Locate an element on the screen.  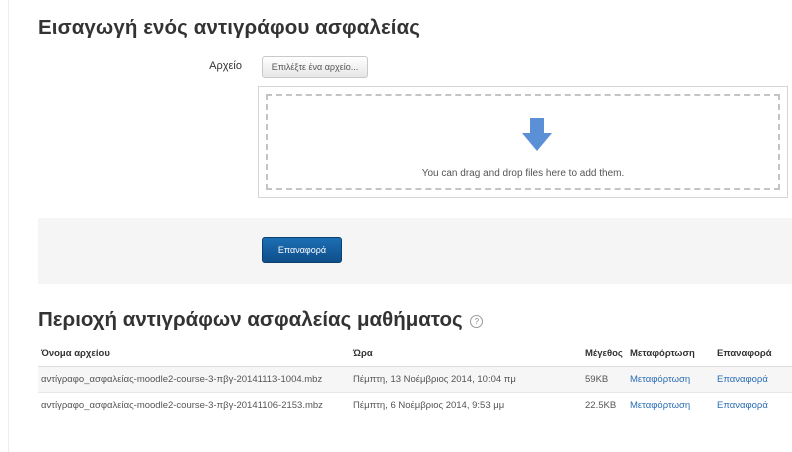
time-cell: Πέμπτη, 6 Νοέμβριος 2014, 9:53 μμ is located at coordinates (466, 405).